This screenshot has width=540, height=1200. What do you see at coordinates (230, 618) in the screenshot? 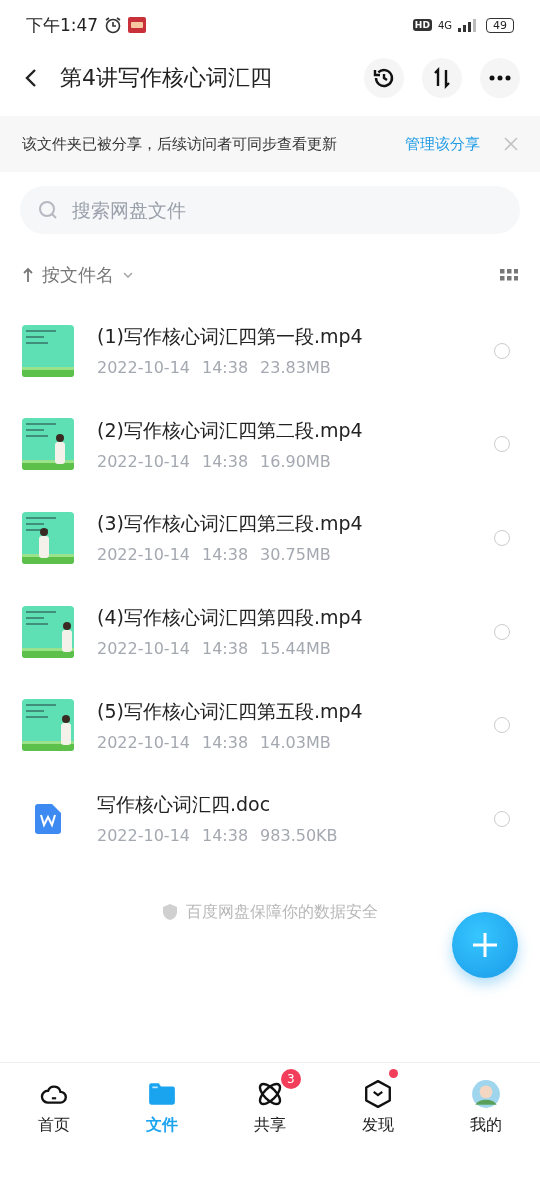
I see `file-name: (4)写作核心词汇四第四段.mp4` at bounding box center [230, 618].